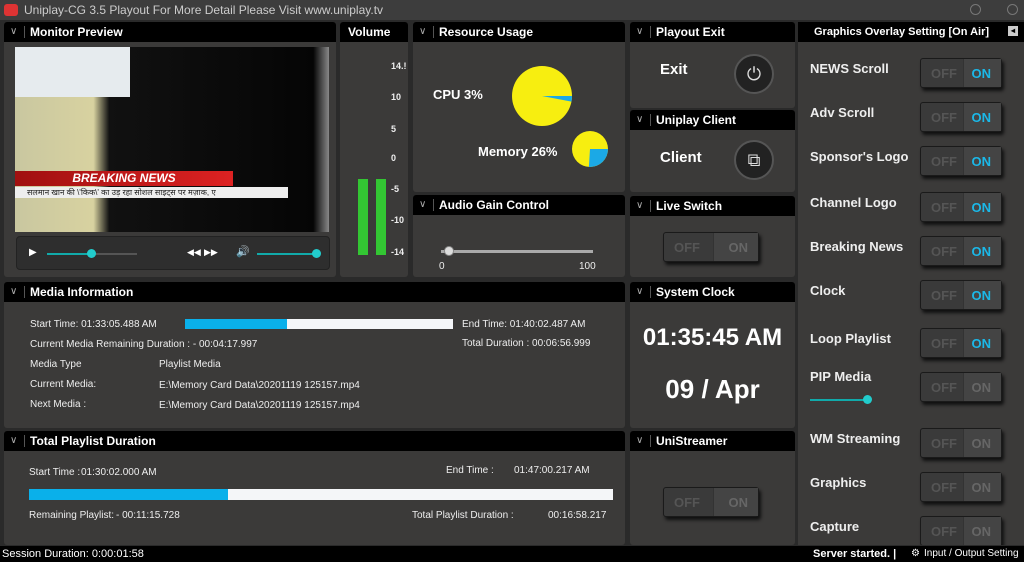  Describe the element at coordinates (72, 515) in the screenshot. I see `remaining-playlist-label: Remaining Playlist:` at that location.